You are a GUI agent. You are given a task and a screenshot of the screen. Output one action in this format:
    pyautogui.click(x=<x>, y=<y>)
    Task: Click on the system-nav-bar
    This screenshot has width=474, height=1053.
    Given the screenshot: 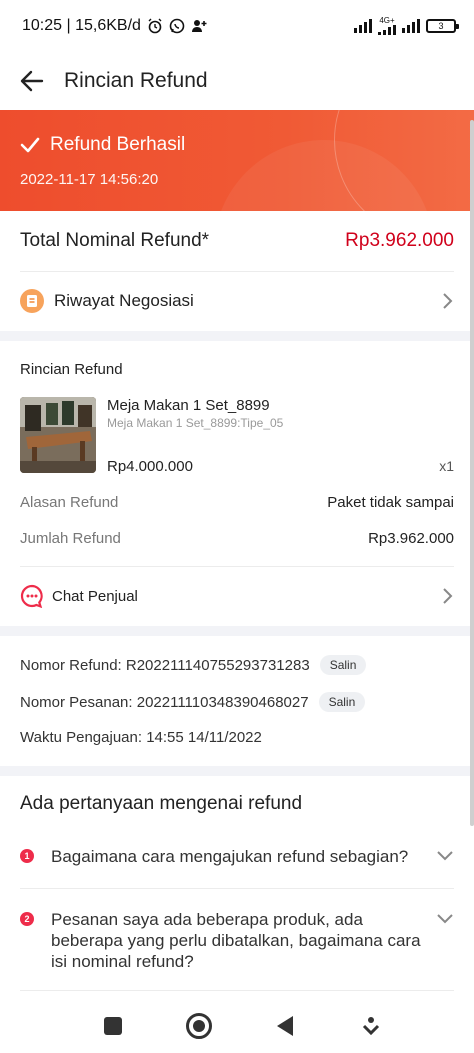 What is the action you would take?
    pyautogui.click(x=237, y=1025)
    